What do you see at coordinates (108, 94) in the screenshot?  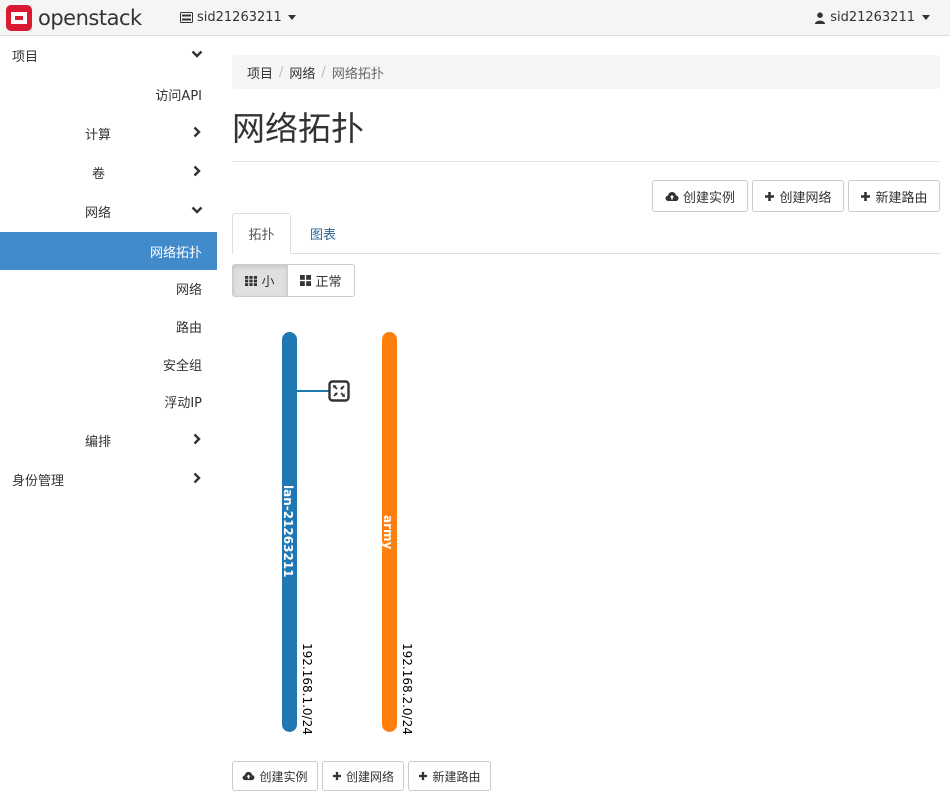 I see `sidebar-item-api-access: 访问API` at bounding box center [108, 94].